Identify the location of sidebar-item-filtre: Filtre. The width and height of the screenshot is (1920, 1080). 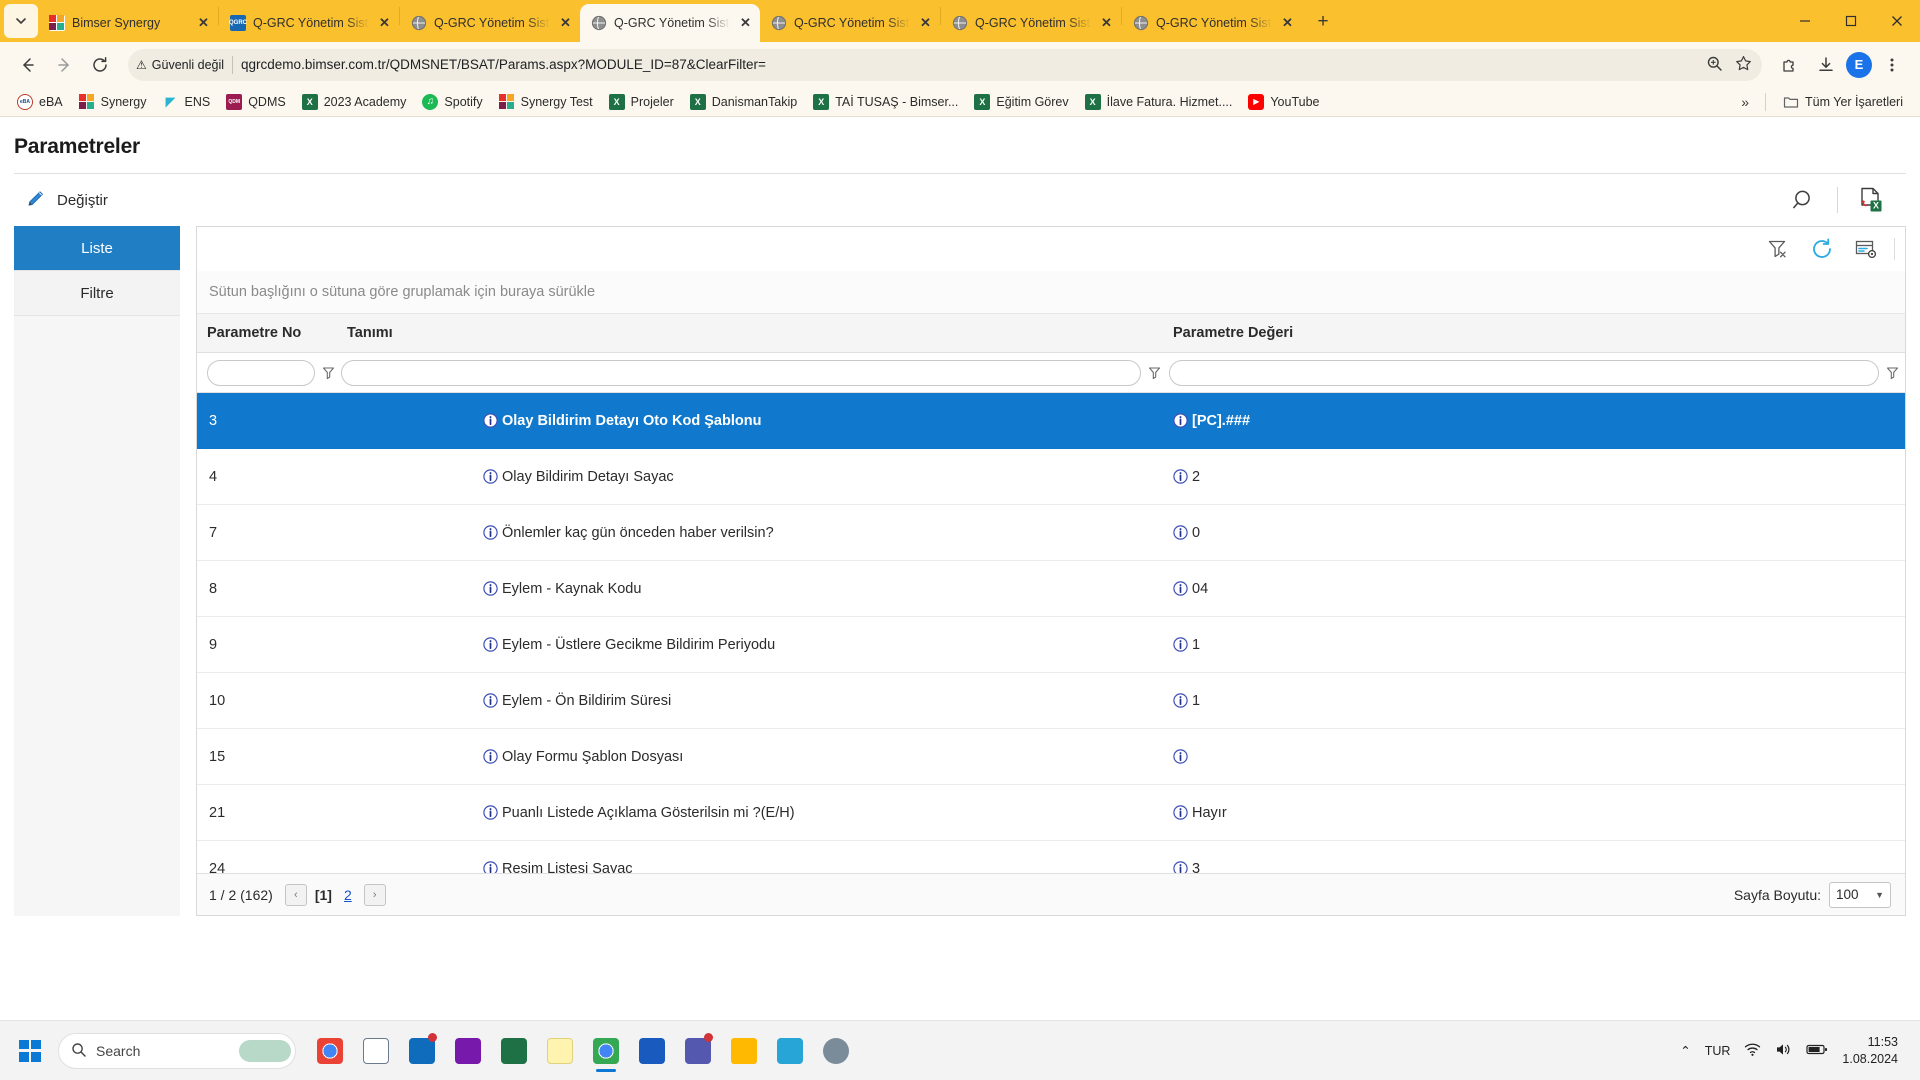
(97, 293).